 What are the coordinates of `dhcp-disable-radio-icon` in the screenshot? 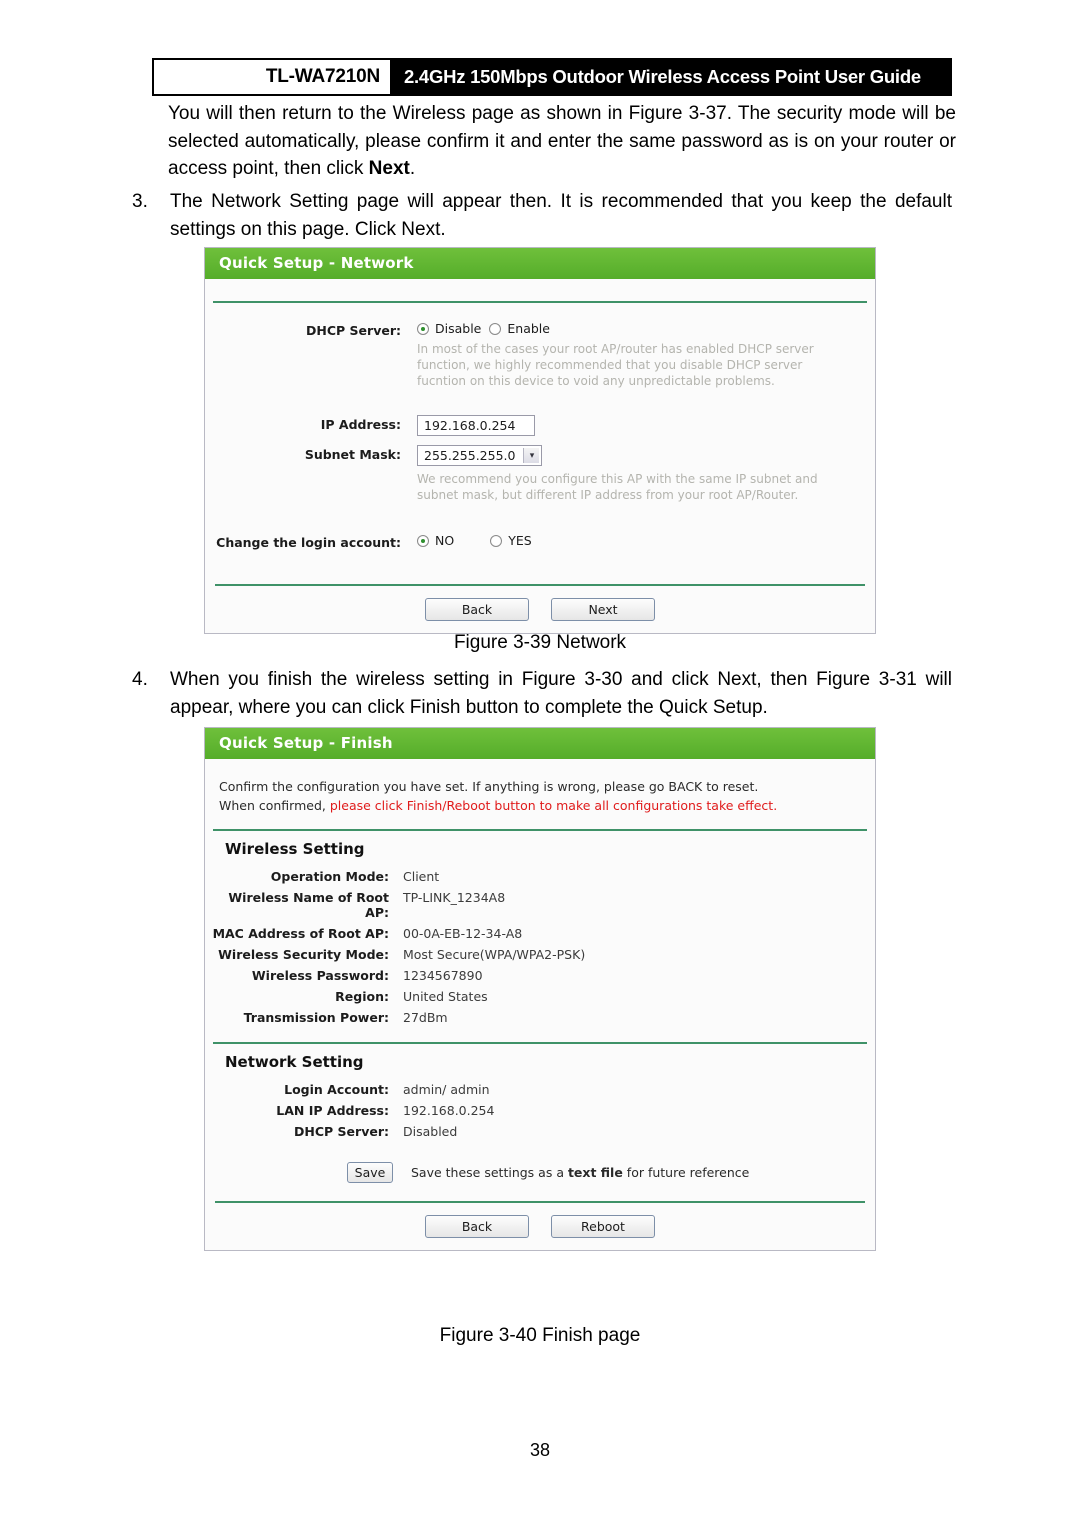 It's located at (423, 328).